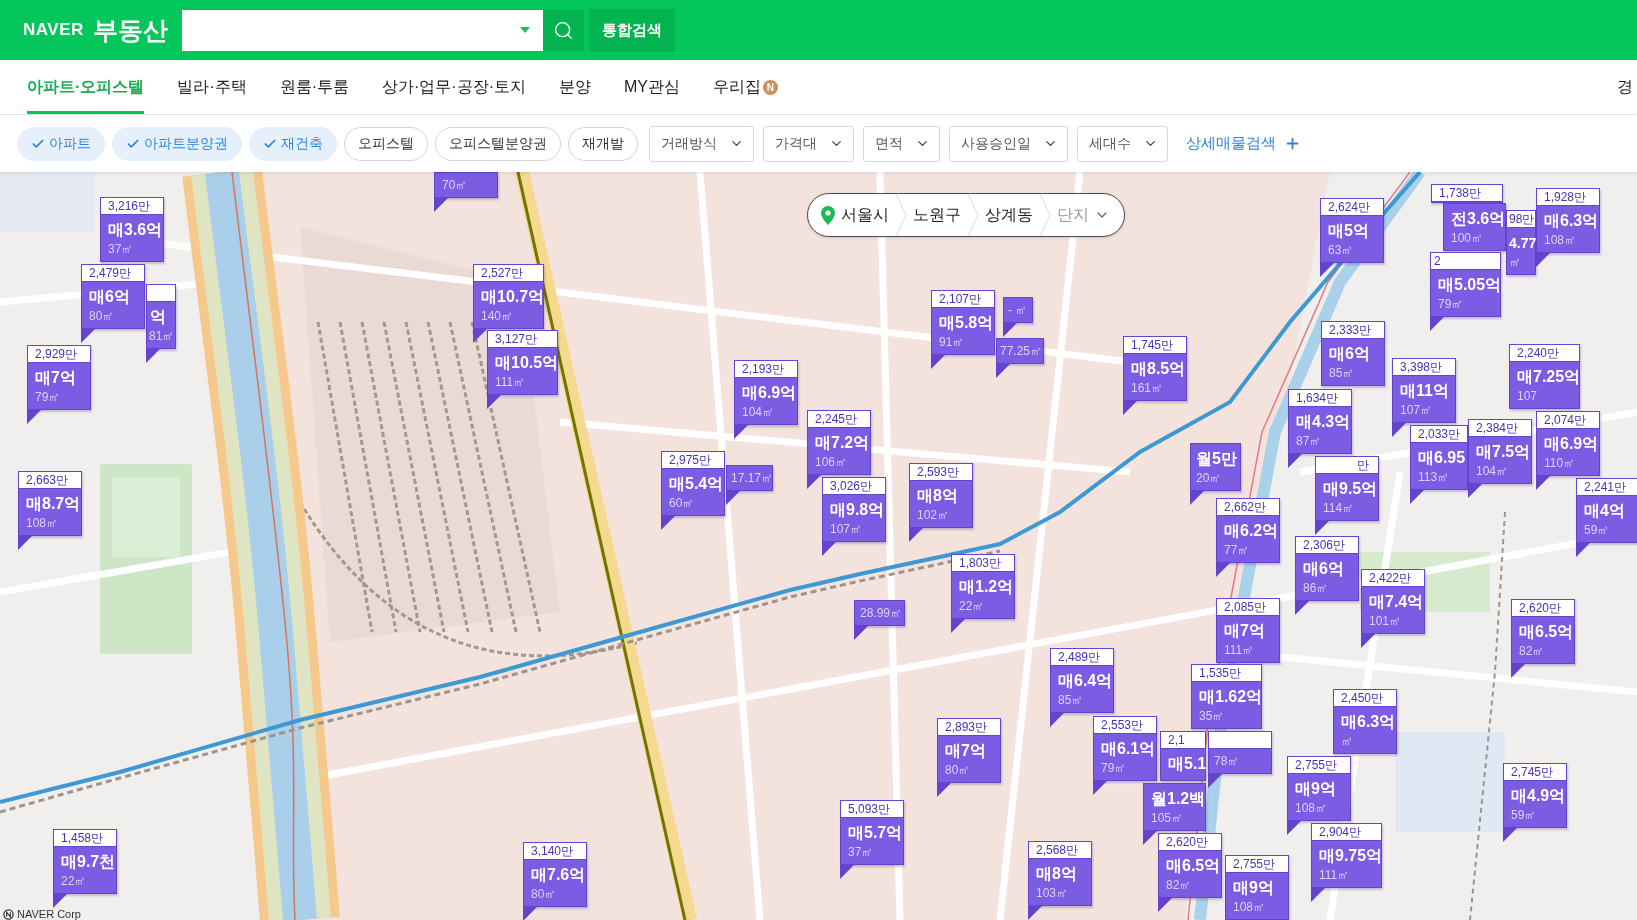 The width and height of the screenshot is (1637, 920). Describe the element at coordinates (1365, 721) in the screenshot. I see `price-marker: 2,450만 매6.3억 ㎡` at that location.